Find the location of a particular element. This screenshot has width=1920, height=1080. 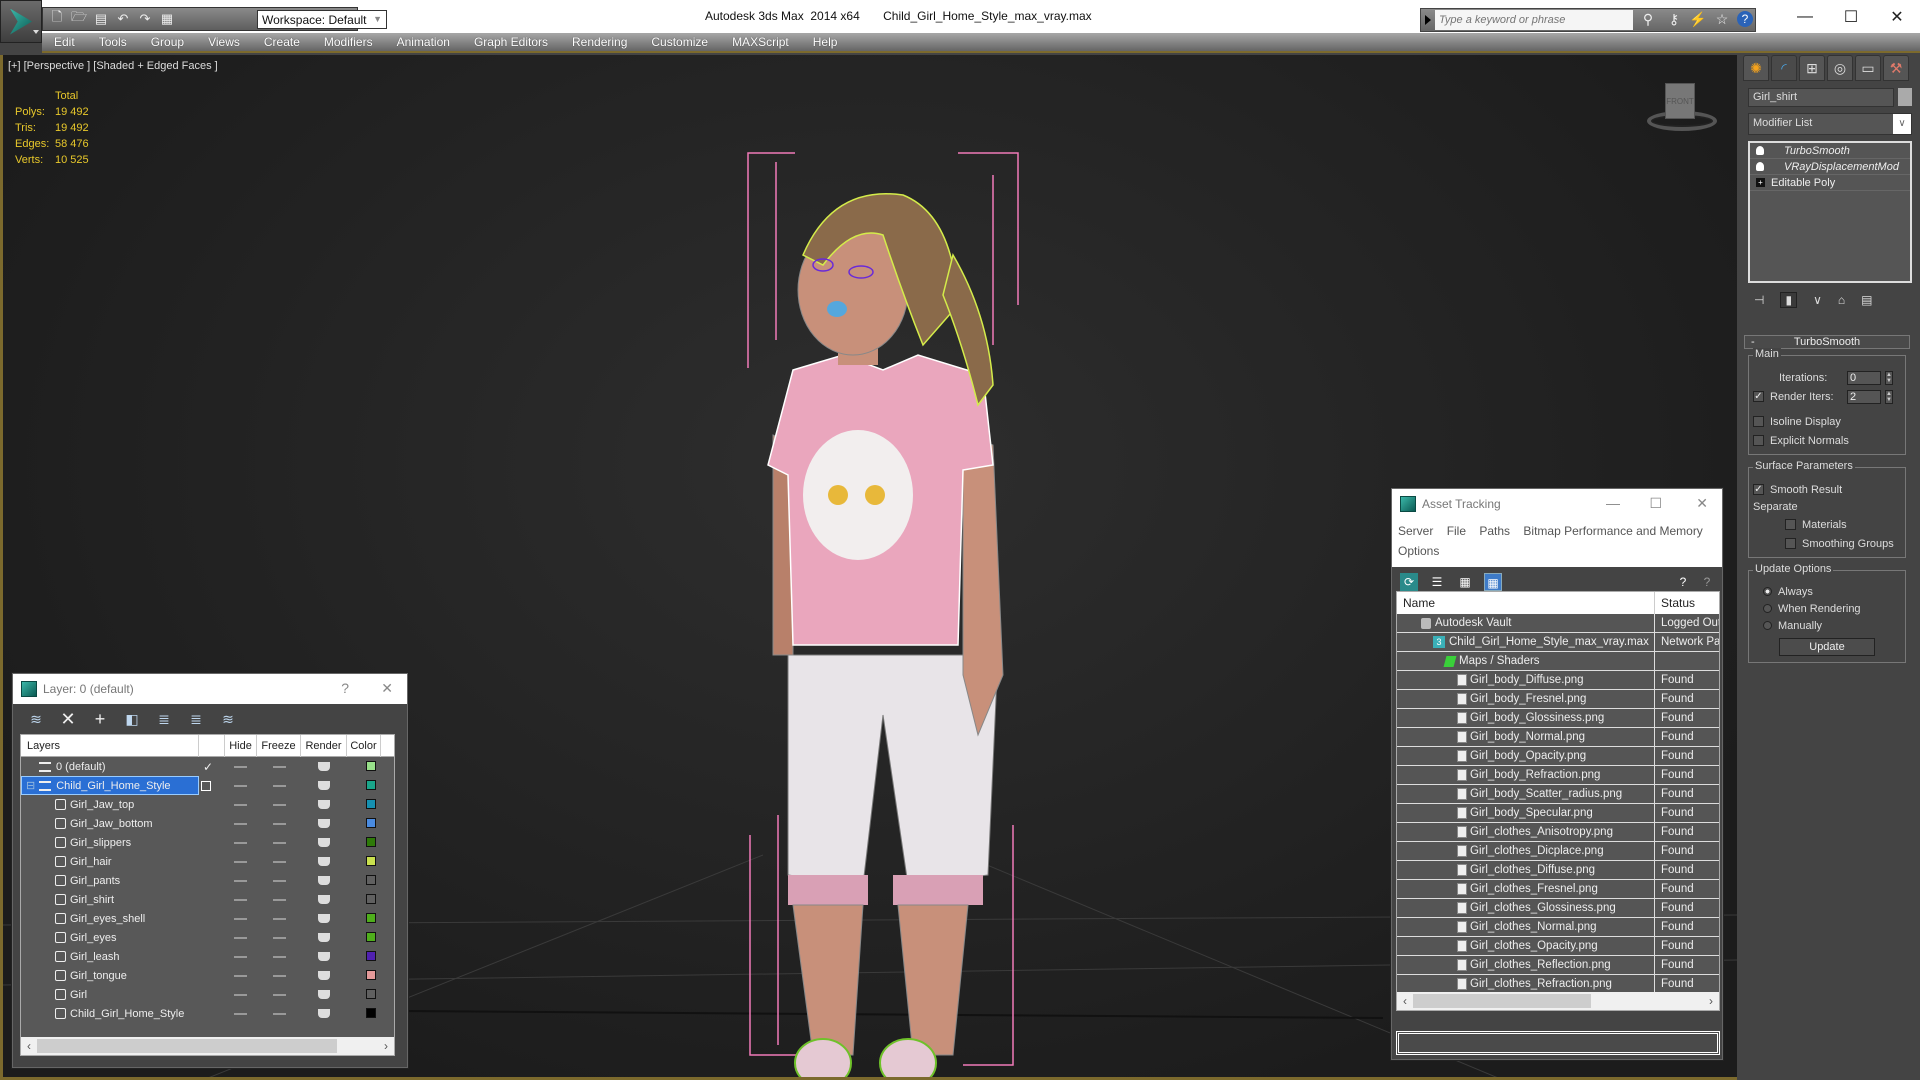

asset-name-cell: Girl_clothes_Opacity.png is located at coordinates (1526, 946).